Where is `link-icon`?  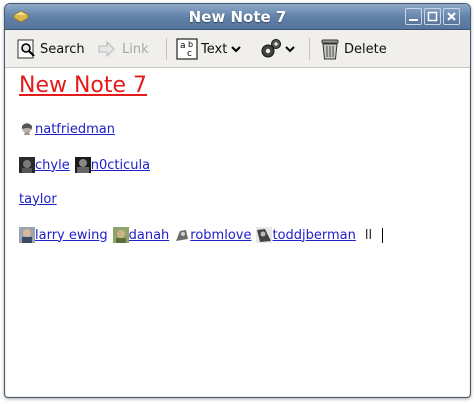 link-icon is located at coordinates (106, 49).